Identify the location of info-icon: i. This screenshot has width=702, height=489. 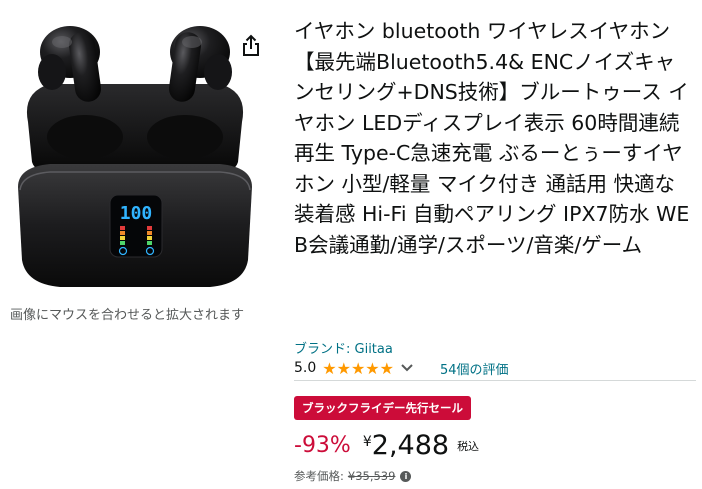
(406, 476).